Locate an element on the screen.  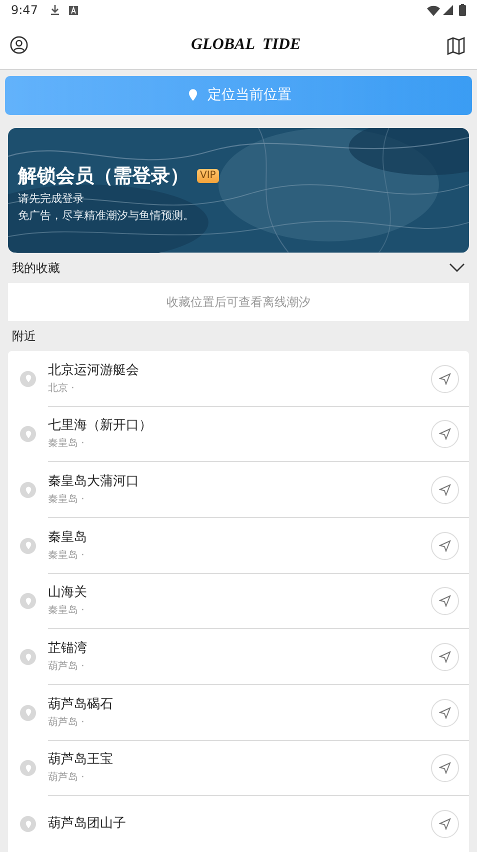
vip-badge: VIP is located at coordinates (208, 176).